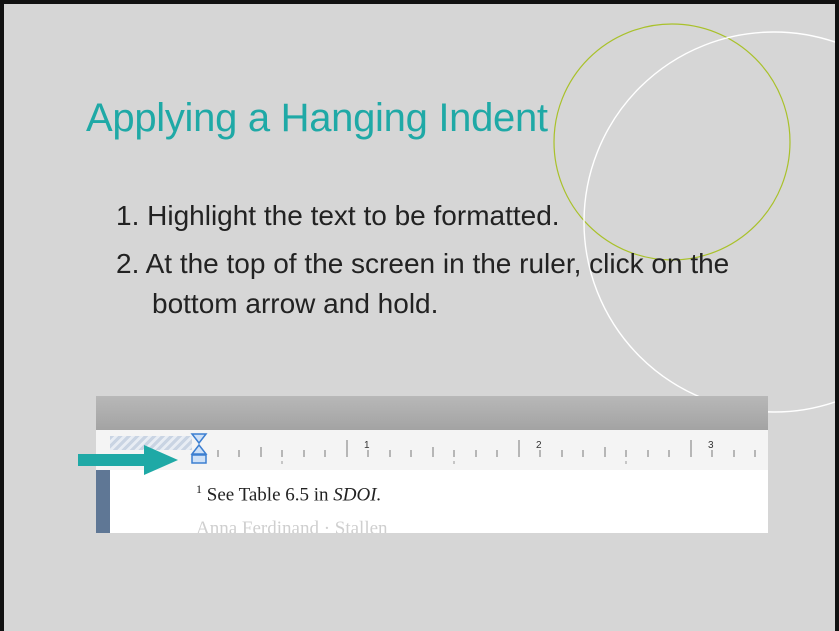 This screenshot has height=631, width=839. Describe the element at coordinates (539, 445) in the screenshot. I see `ruler-number: 2` at that location.